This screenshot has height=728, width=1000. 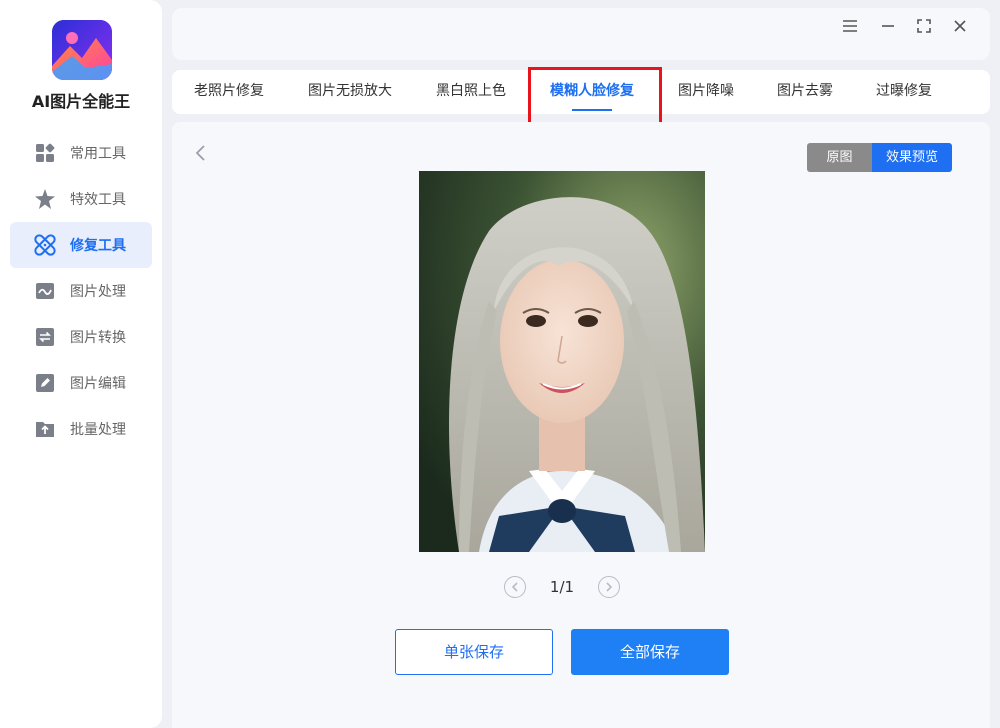 I want to click on sidebar-item-repair-tools: 修复工具, so click(x=81, y=245).